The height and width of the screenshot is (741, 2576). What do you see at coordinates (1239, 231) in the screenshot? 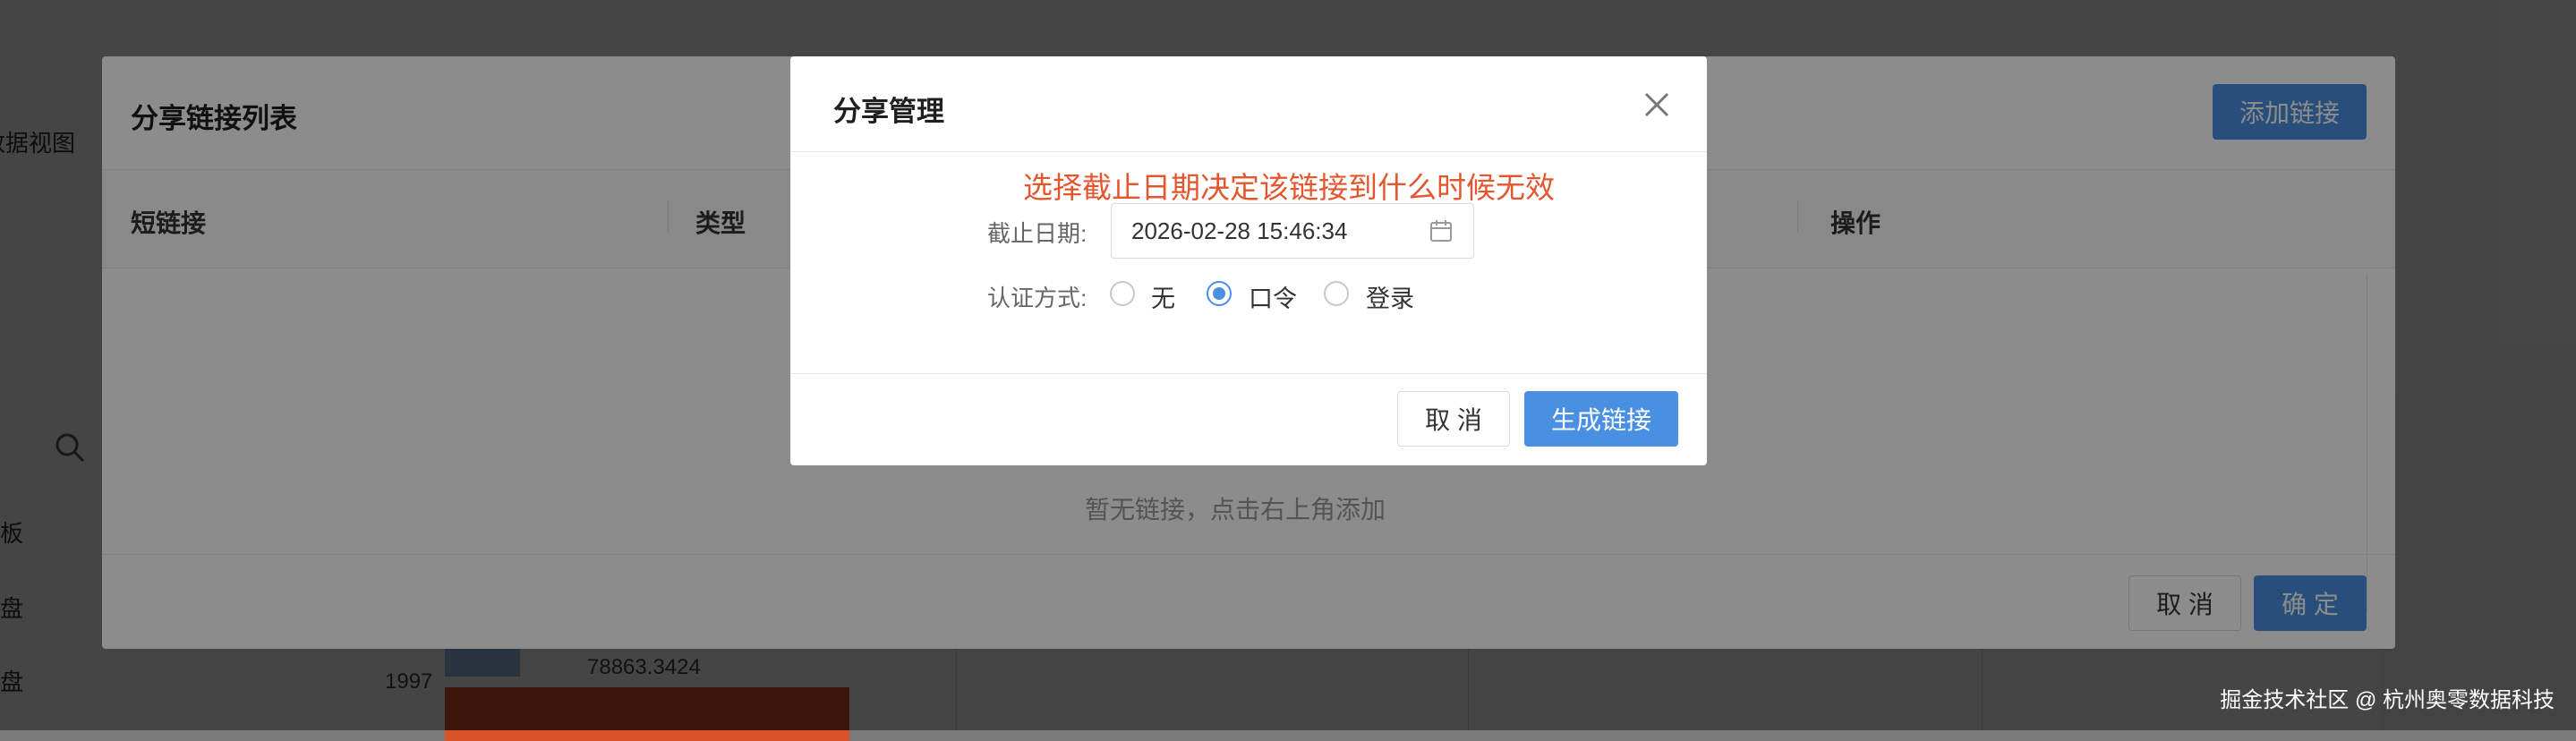
I see `deadline-value: 2026-02-28 15:46:34` at bounding box center [1239, 231].